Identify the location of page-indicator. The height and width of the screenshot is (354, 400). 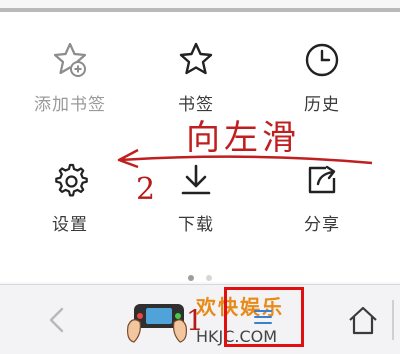
(200, 275).